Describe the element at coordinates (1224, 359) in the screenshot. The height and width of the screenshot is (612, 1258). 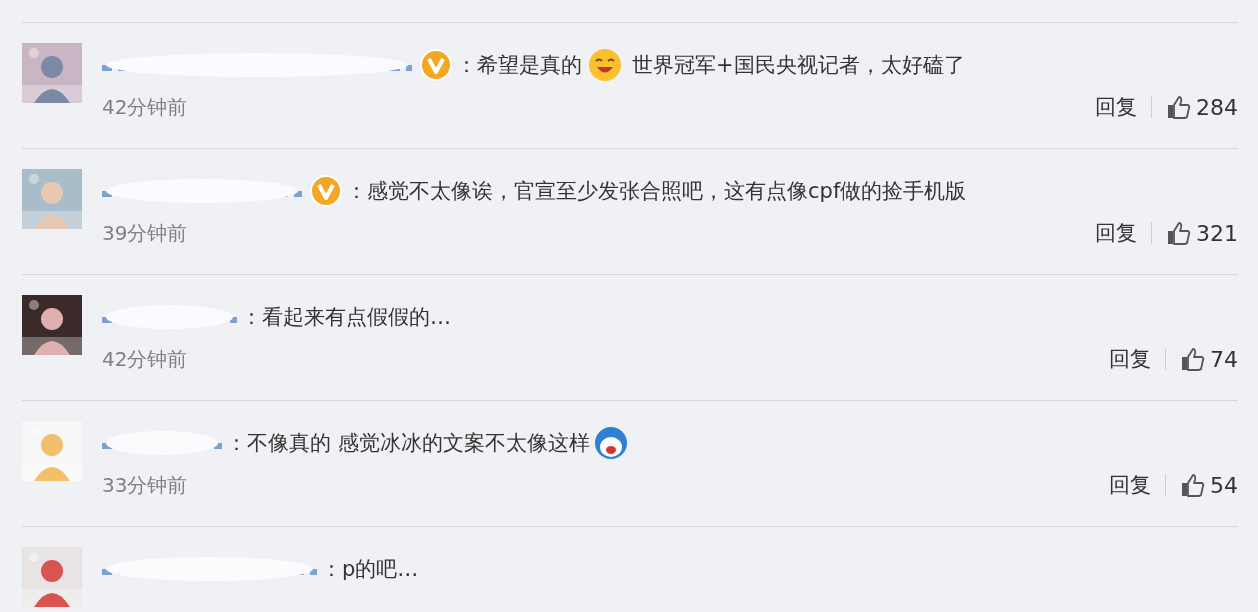
I see `like-count: 74` at that location.